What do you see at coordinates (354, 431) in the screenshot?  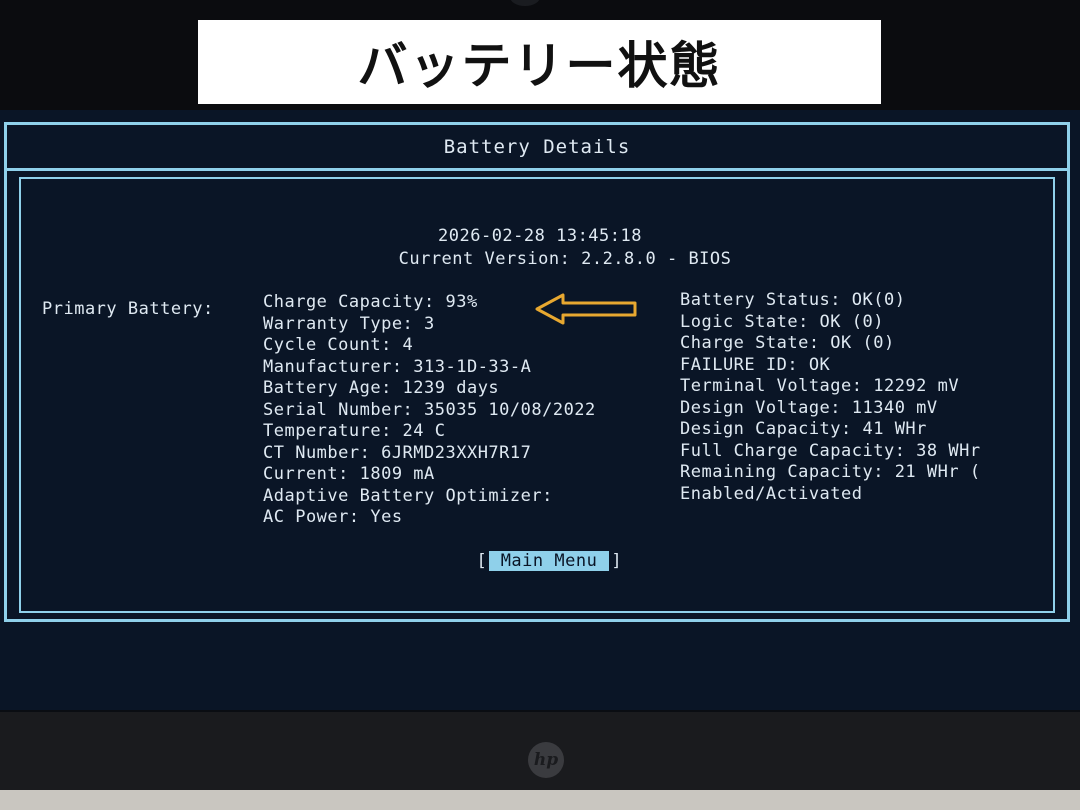 I see `temperature: Temperature: 24 C` at bounding box center [354, 431].